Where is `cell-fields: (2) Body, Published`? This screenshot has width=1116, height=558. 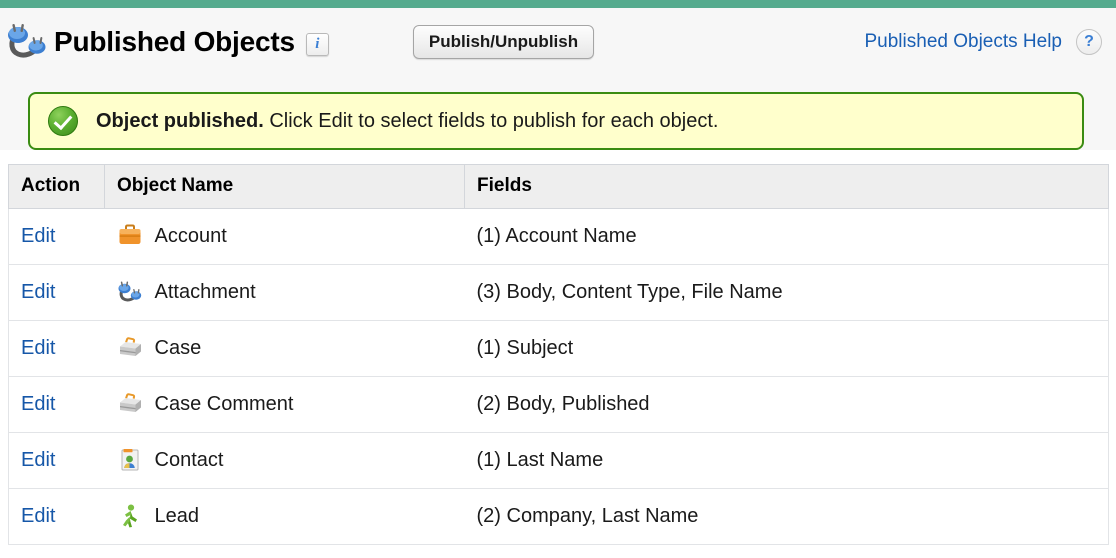
cell-fields: (2) Body, Published is located at coordinates (786, 404).